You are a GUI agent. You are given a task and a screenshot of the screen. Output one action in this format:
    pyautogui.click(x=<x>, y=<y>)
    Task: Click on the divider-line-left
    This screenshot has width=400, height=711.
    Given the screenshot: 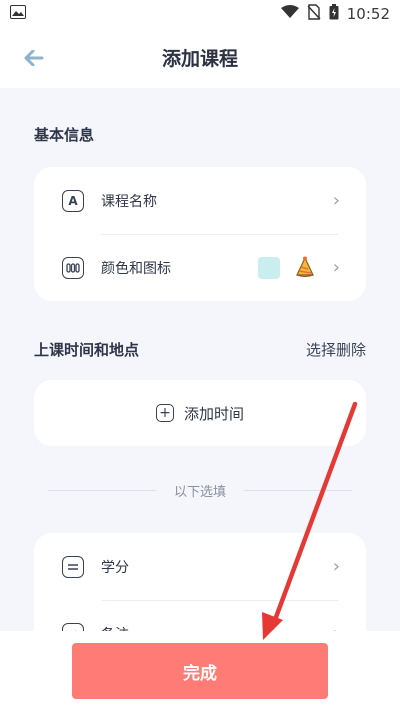 What is the action you would take?
    pyautogui.click(x=102, y=490)
    